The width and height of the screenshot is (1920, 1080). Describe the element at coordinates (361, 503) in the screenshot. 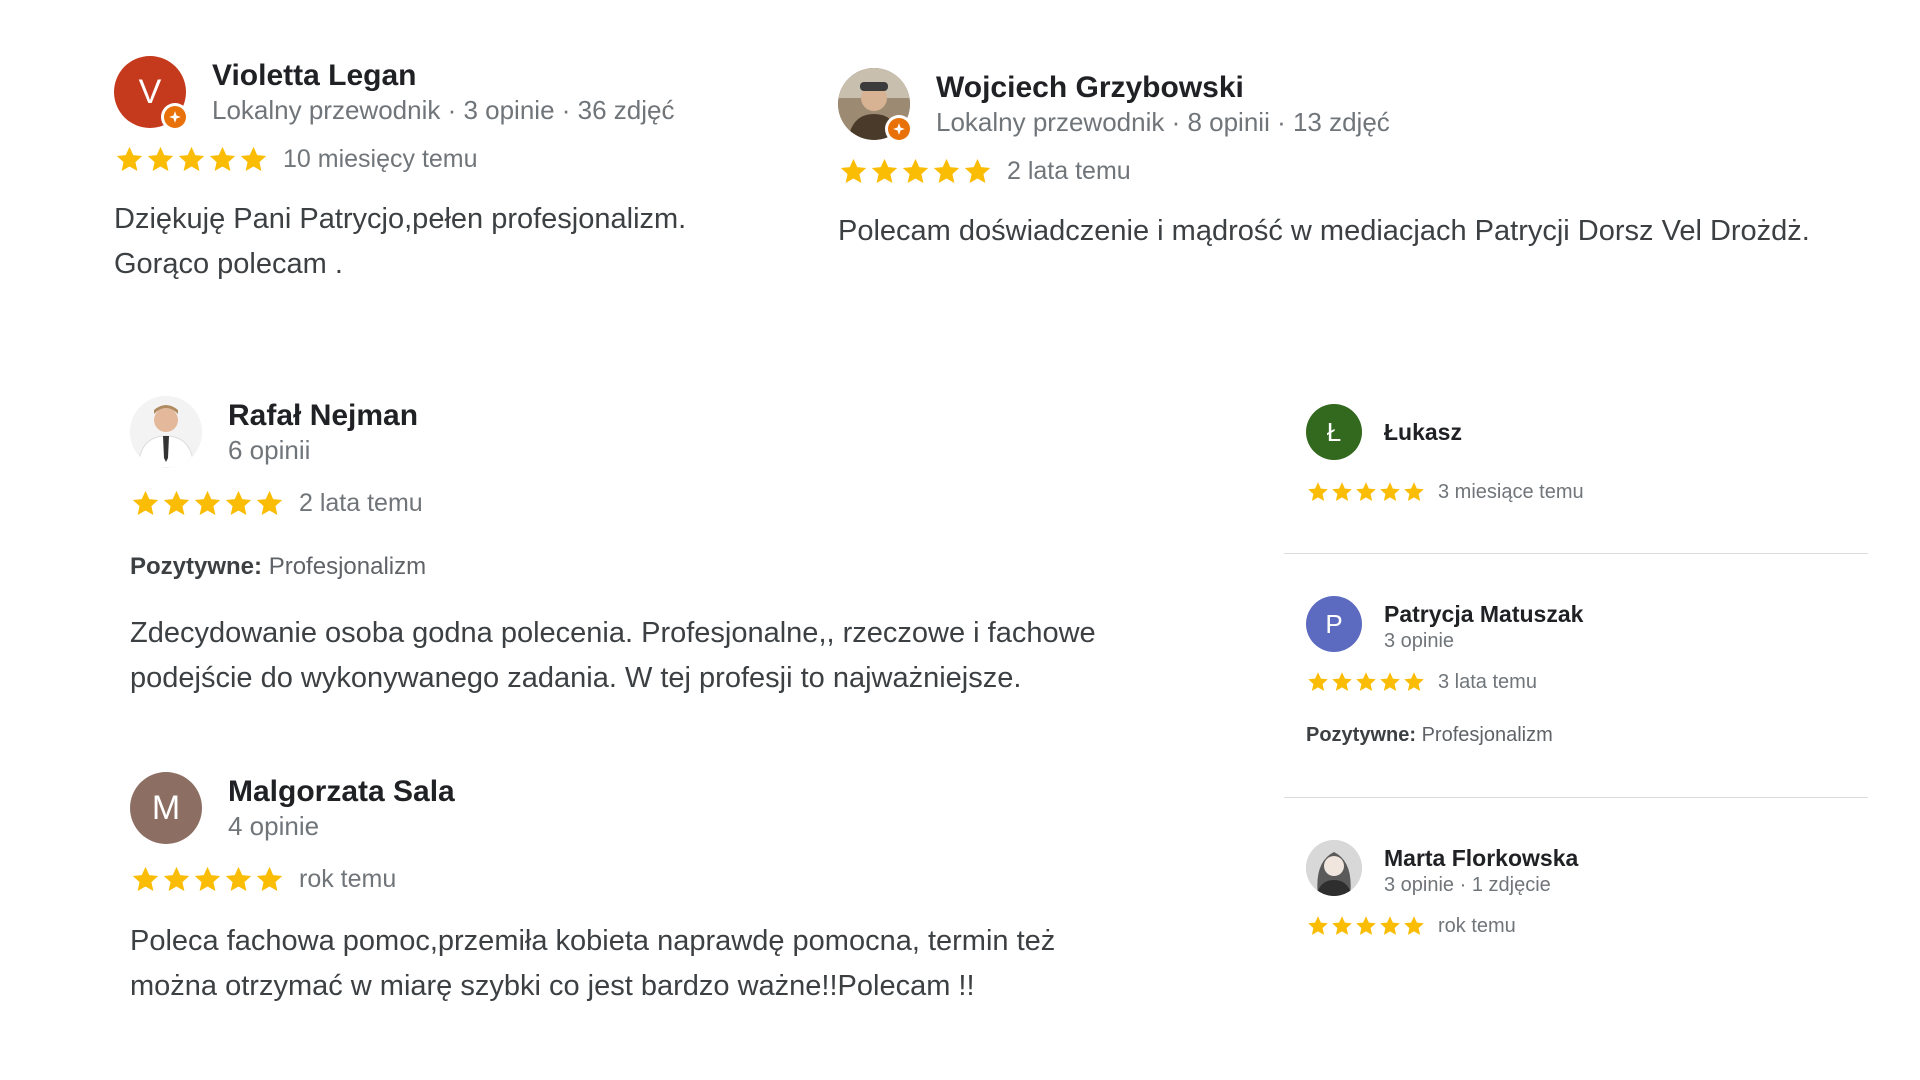

I see `review-time: 2 lata temu` at that location.